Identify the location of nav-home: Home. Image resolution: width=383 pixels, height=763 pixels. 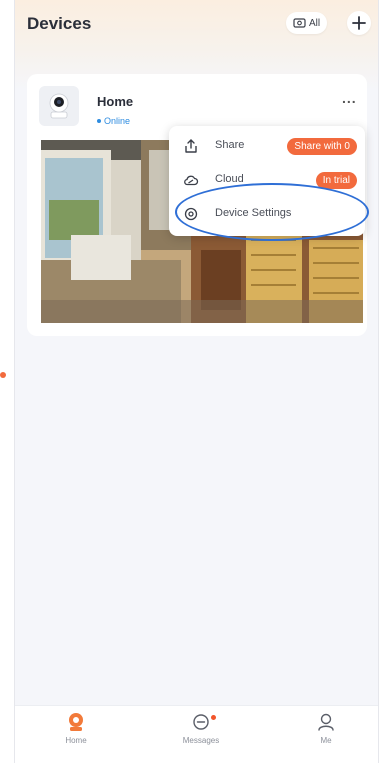
(76, 736).